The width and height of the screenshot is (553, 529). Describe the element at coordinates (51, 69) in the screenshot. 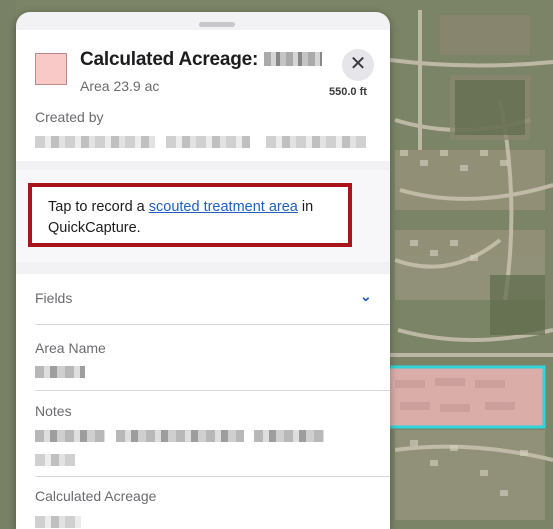

I see `symbol-swatch` at that location.